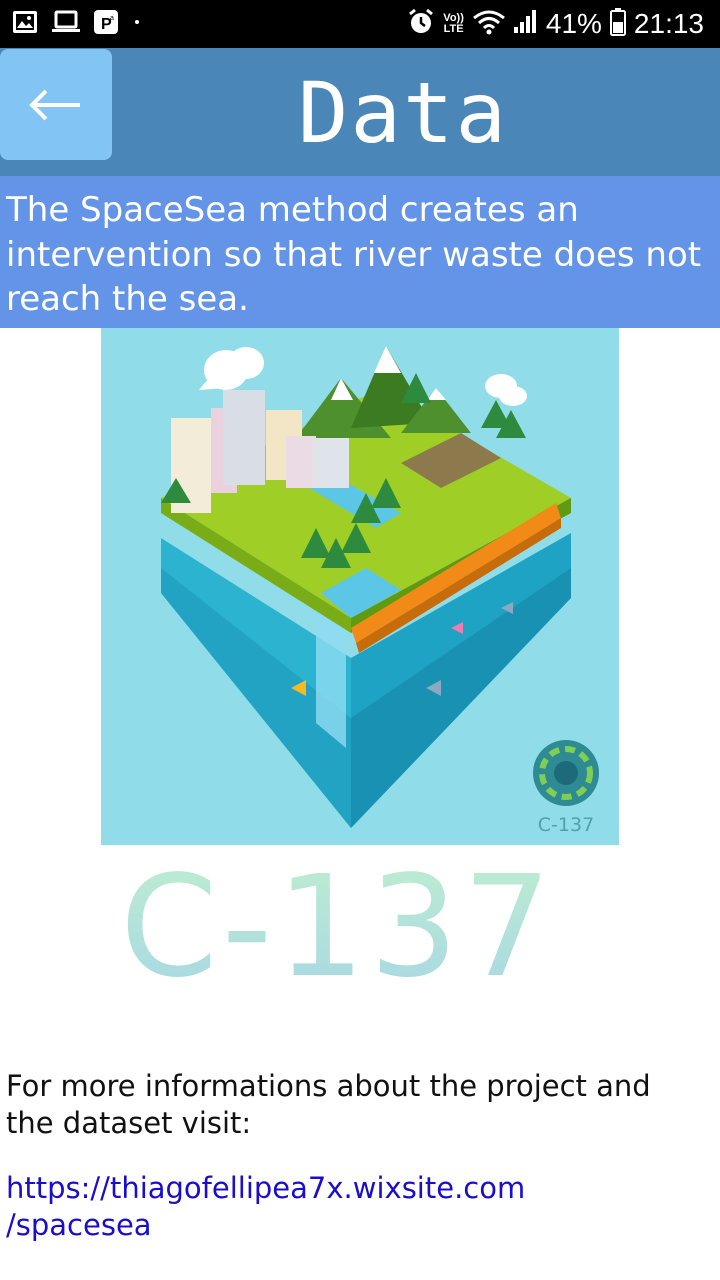  What do you see at coordinates (106, 24) in the screenshot?
I see `parking-icon: Pa` at bounding box center [106, 24].